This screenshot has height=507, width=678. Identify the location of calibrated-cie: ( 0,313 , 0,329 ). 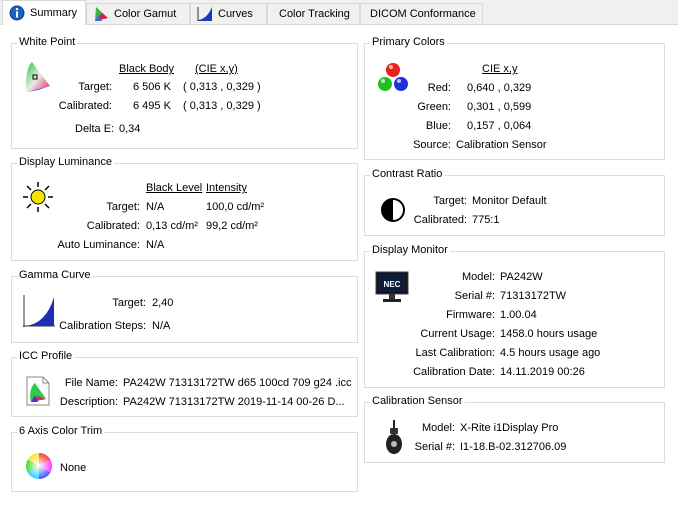
(222, 106).